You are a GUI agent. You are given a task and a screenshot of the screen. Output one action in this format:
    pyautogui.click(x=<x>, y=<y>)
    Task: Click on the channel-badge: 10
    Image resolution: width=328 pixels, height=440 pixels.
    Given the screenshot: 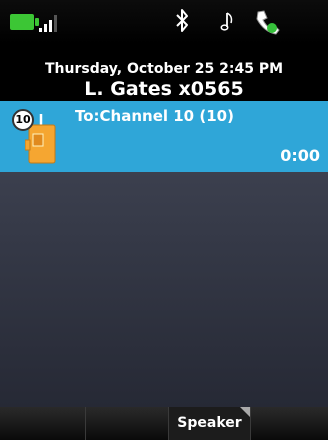 What is the action you would take?
    pyautogui.click(x=23, y=120)
    